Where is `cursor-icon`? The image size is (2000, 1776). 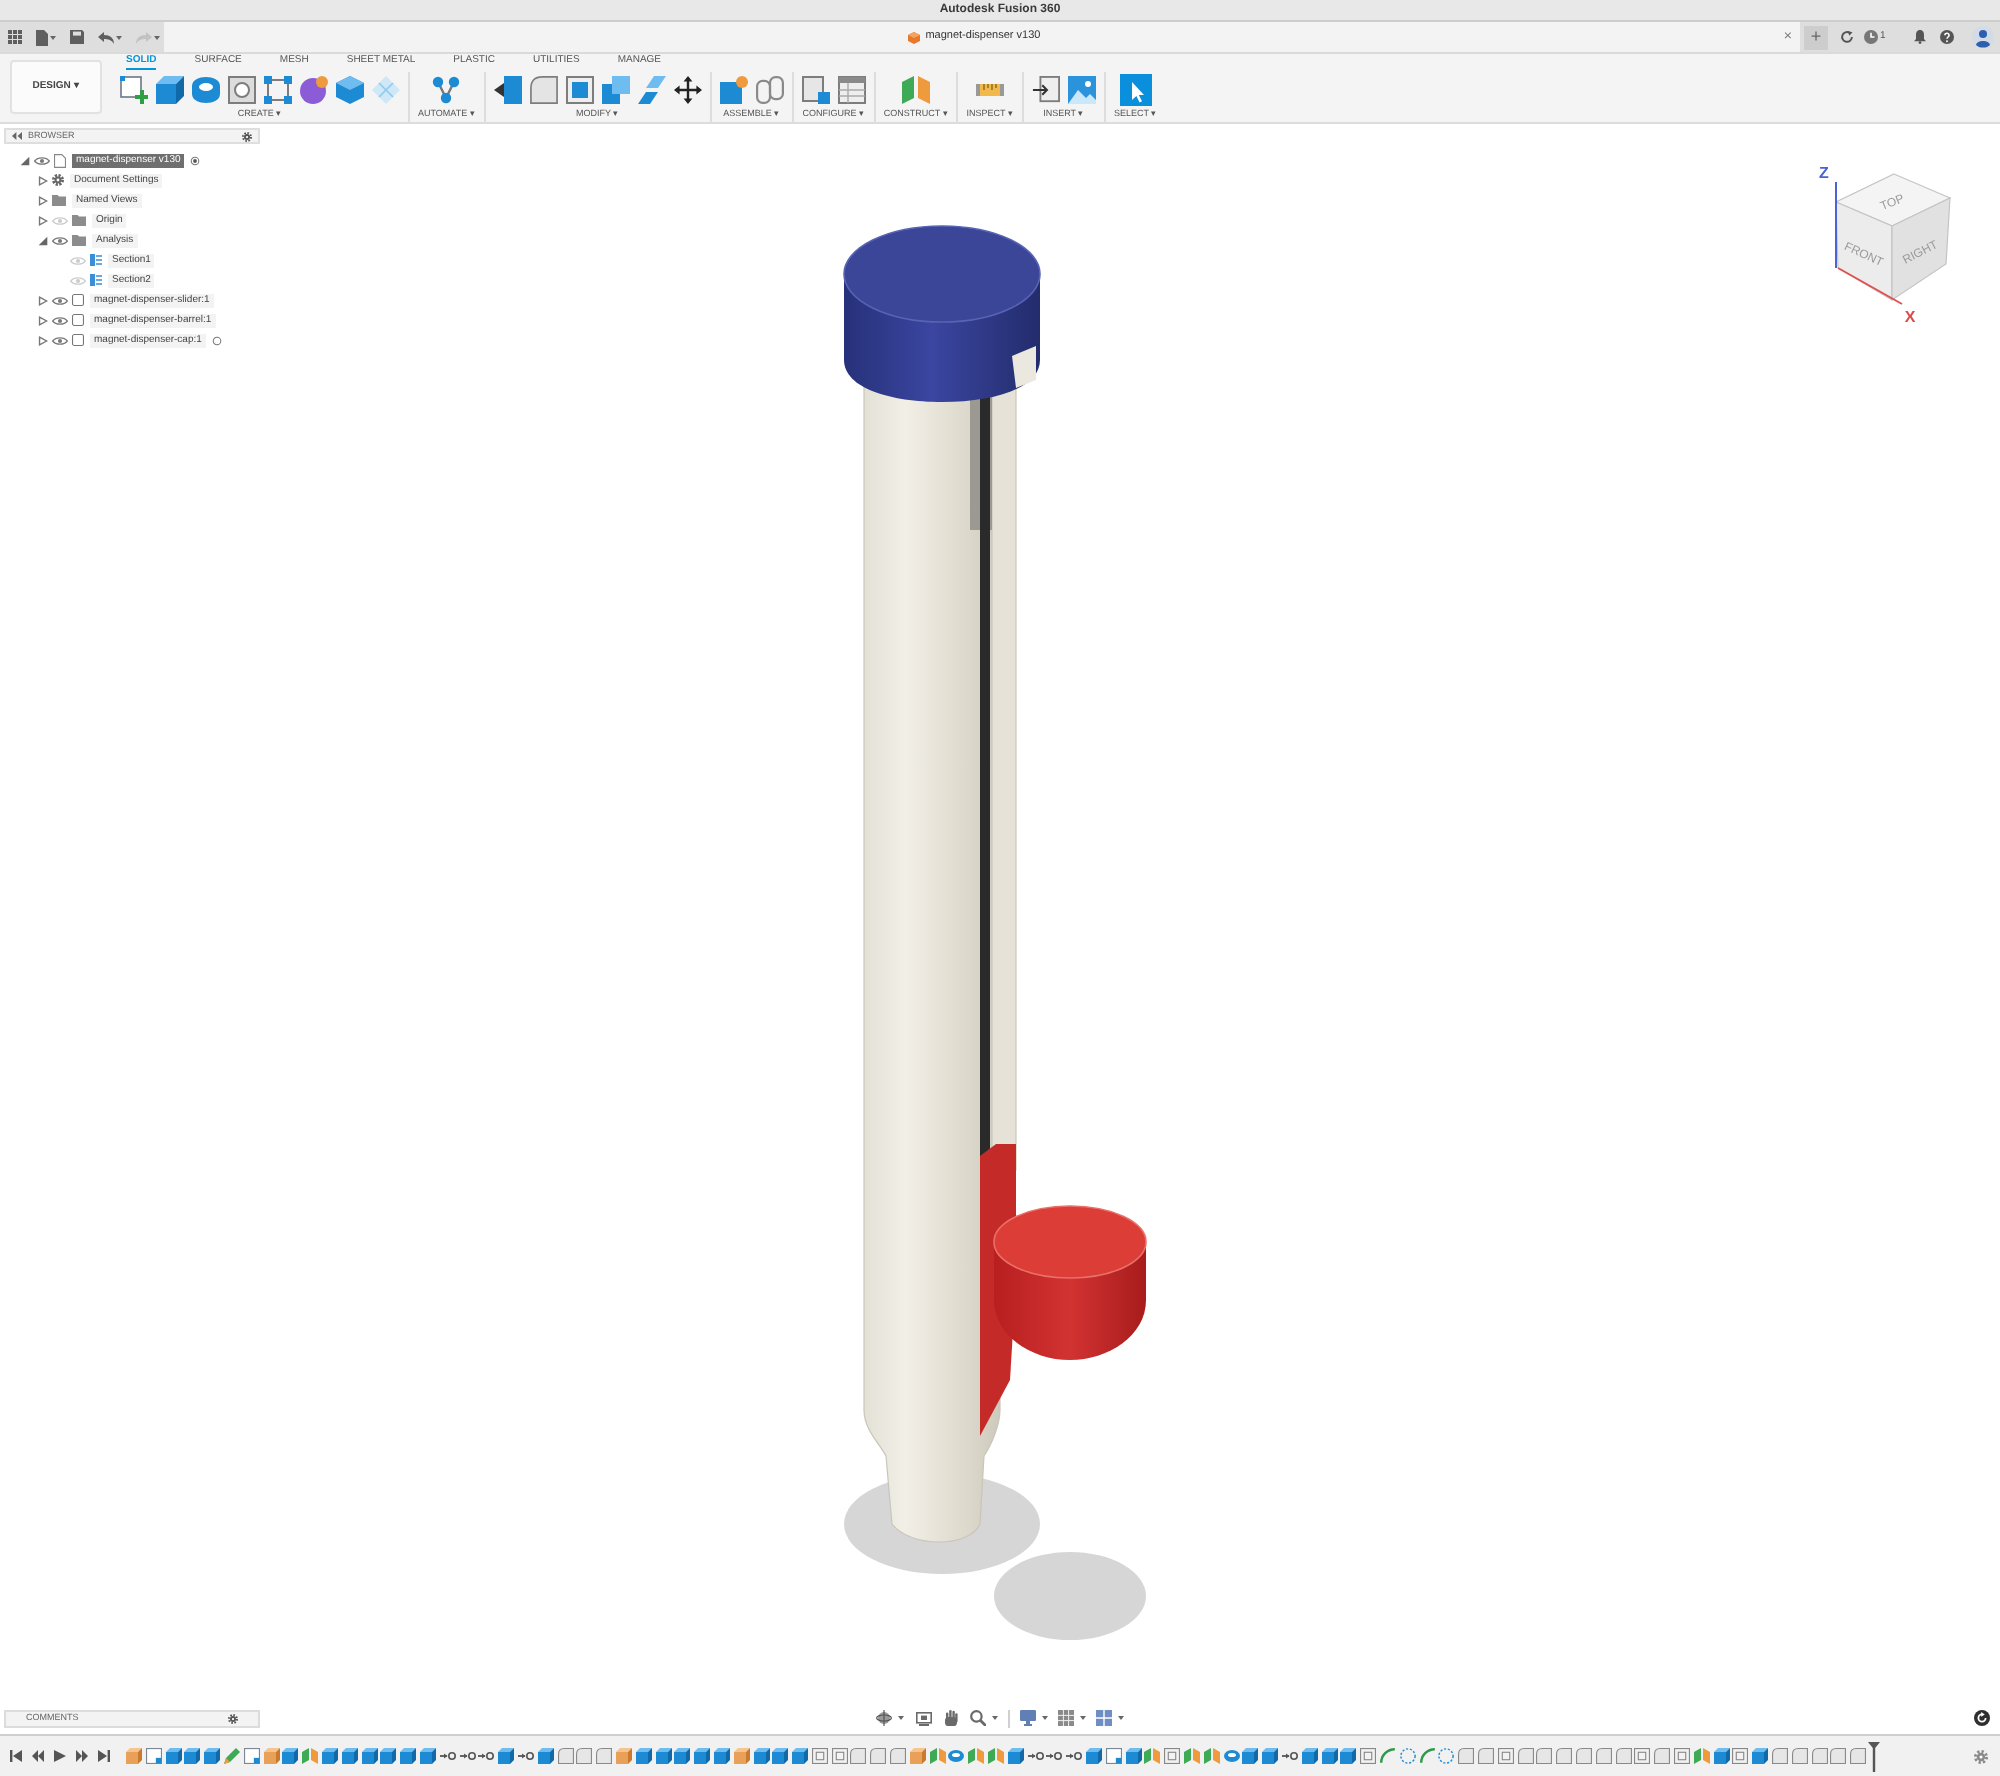
cursor-icon is located at coordinates (1135, 90).